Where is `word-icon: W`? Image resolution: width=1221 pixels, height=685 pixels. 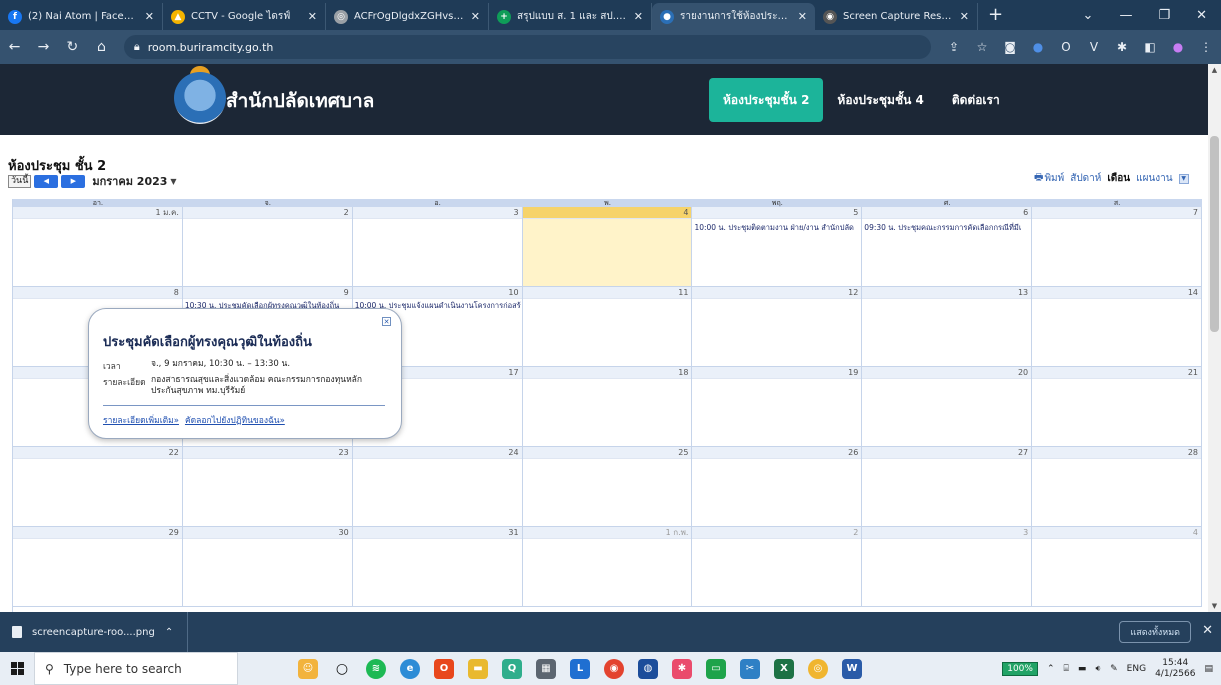
word-icon: W is located at coordinates (852, 668).